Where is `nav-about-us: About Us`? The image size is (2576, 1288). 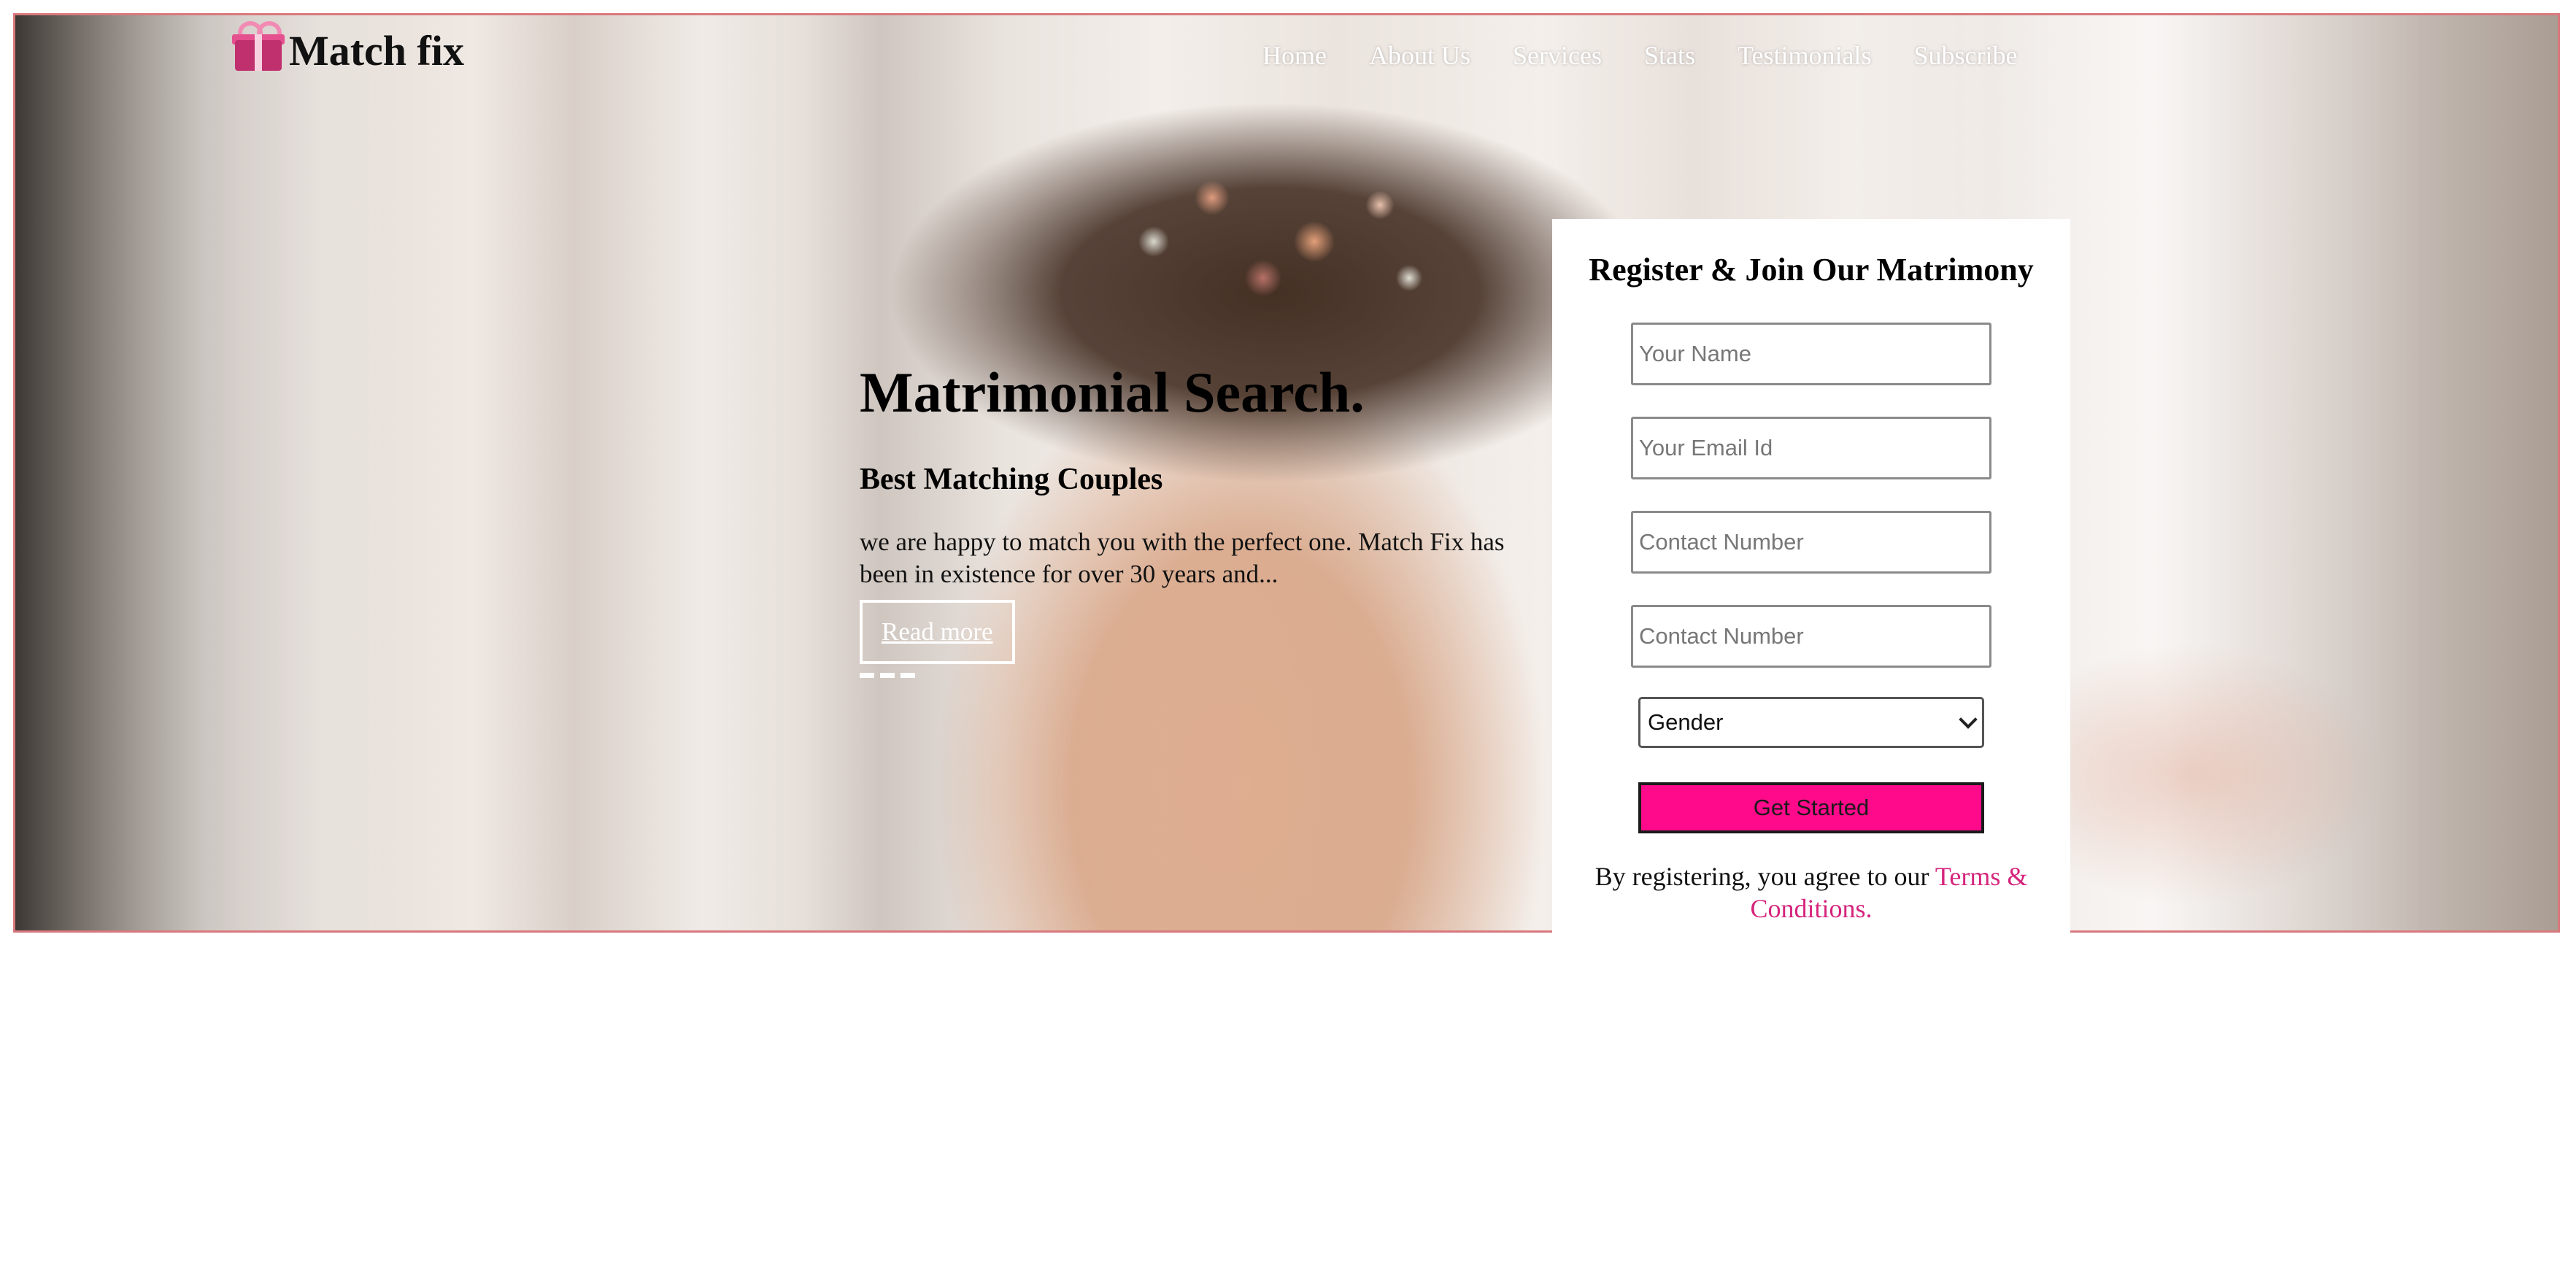 nav-about-us: About Us is located at coordinates (1419, 55).